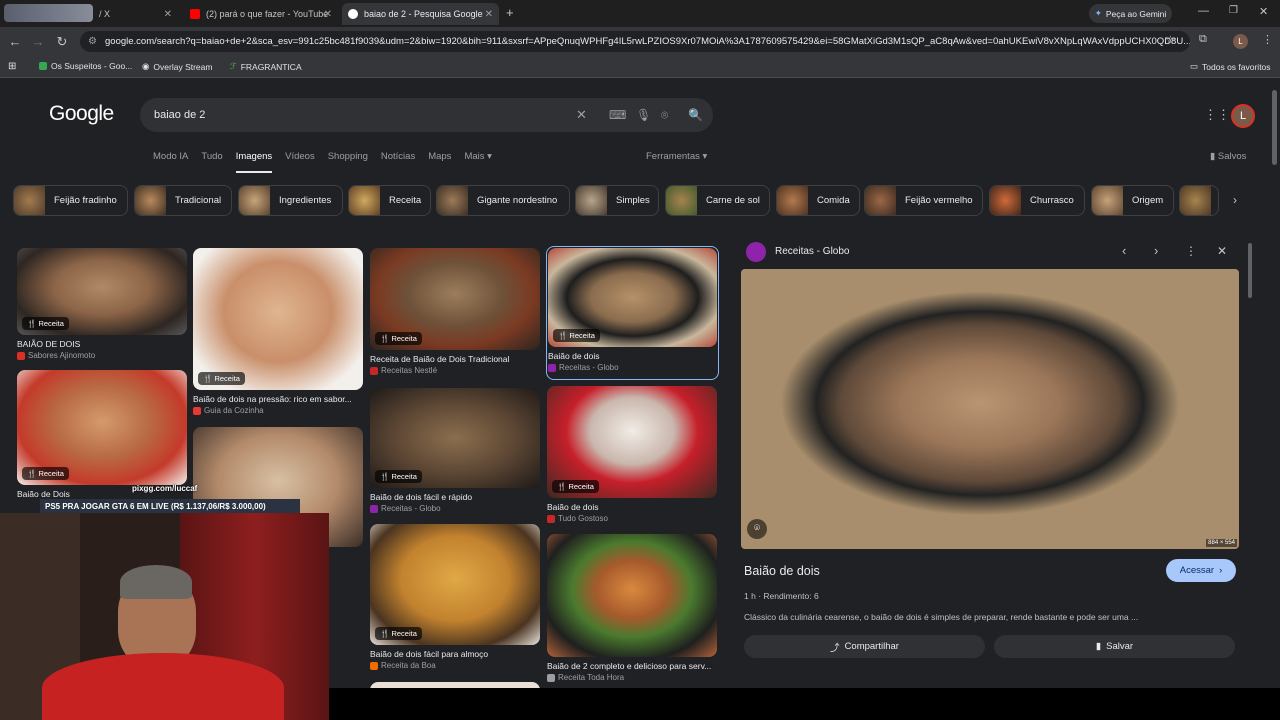 The image size is (1280, 720). Describe the element at coordinates (398, 162) in the screenshot. I see `tab-noticias: Notícias` at that location.